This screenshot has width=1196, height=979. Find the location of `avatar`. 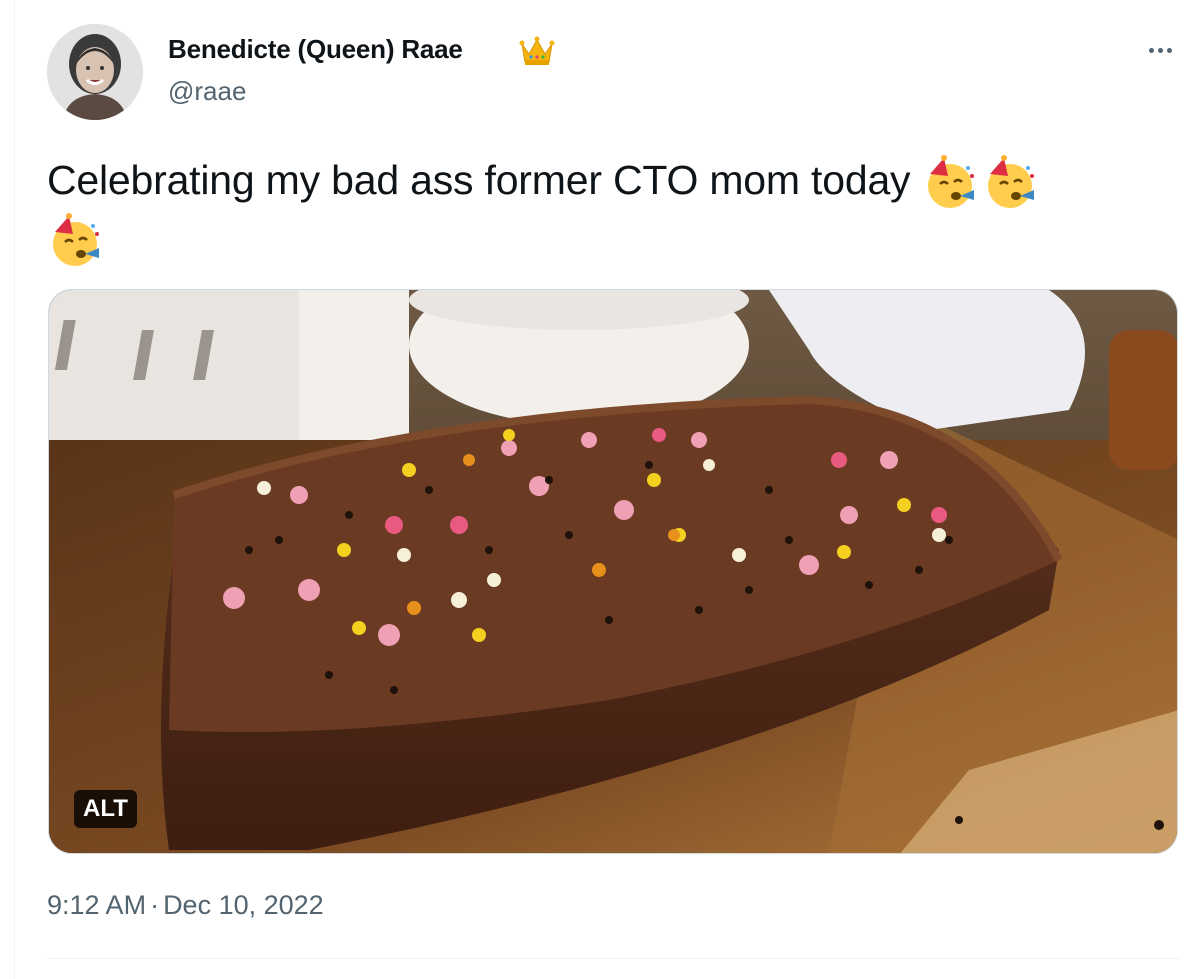

avatar is located at coordinates (95, 72).